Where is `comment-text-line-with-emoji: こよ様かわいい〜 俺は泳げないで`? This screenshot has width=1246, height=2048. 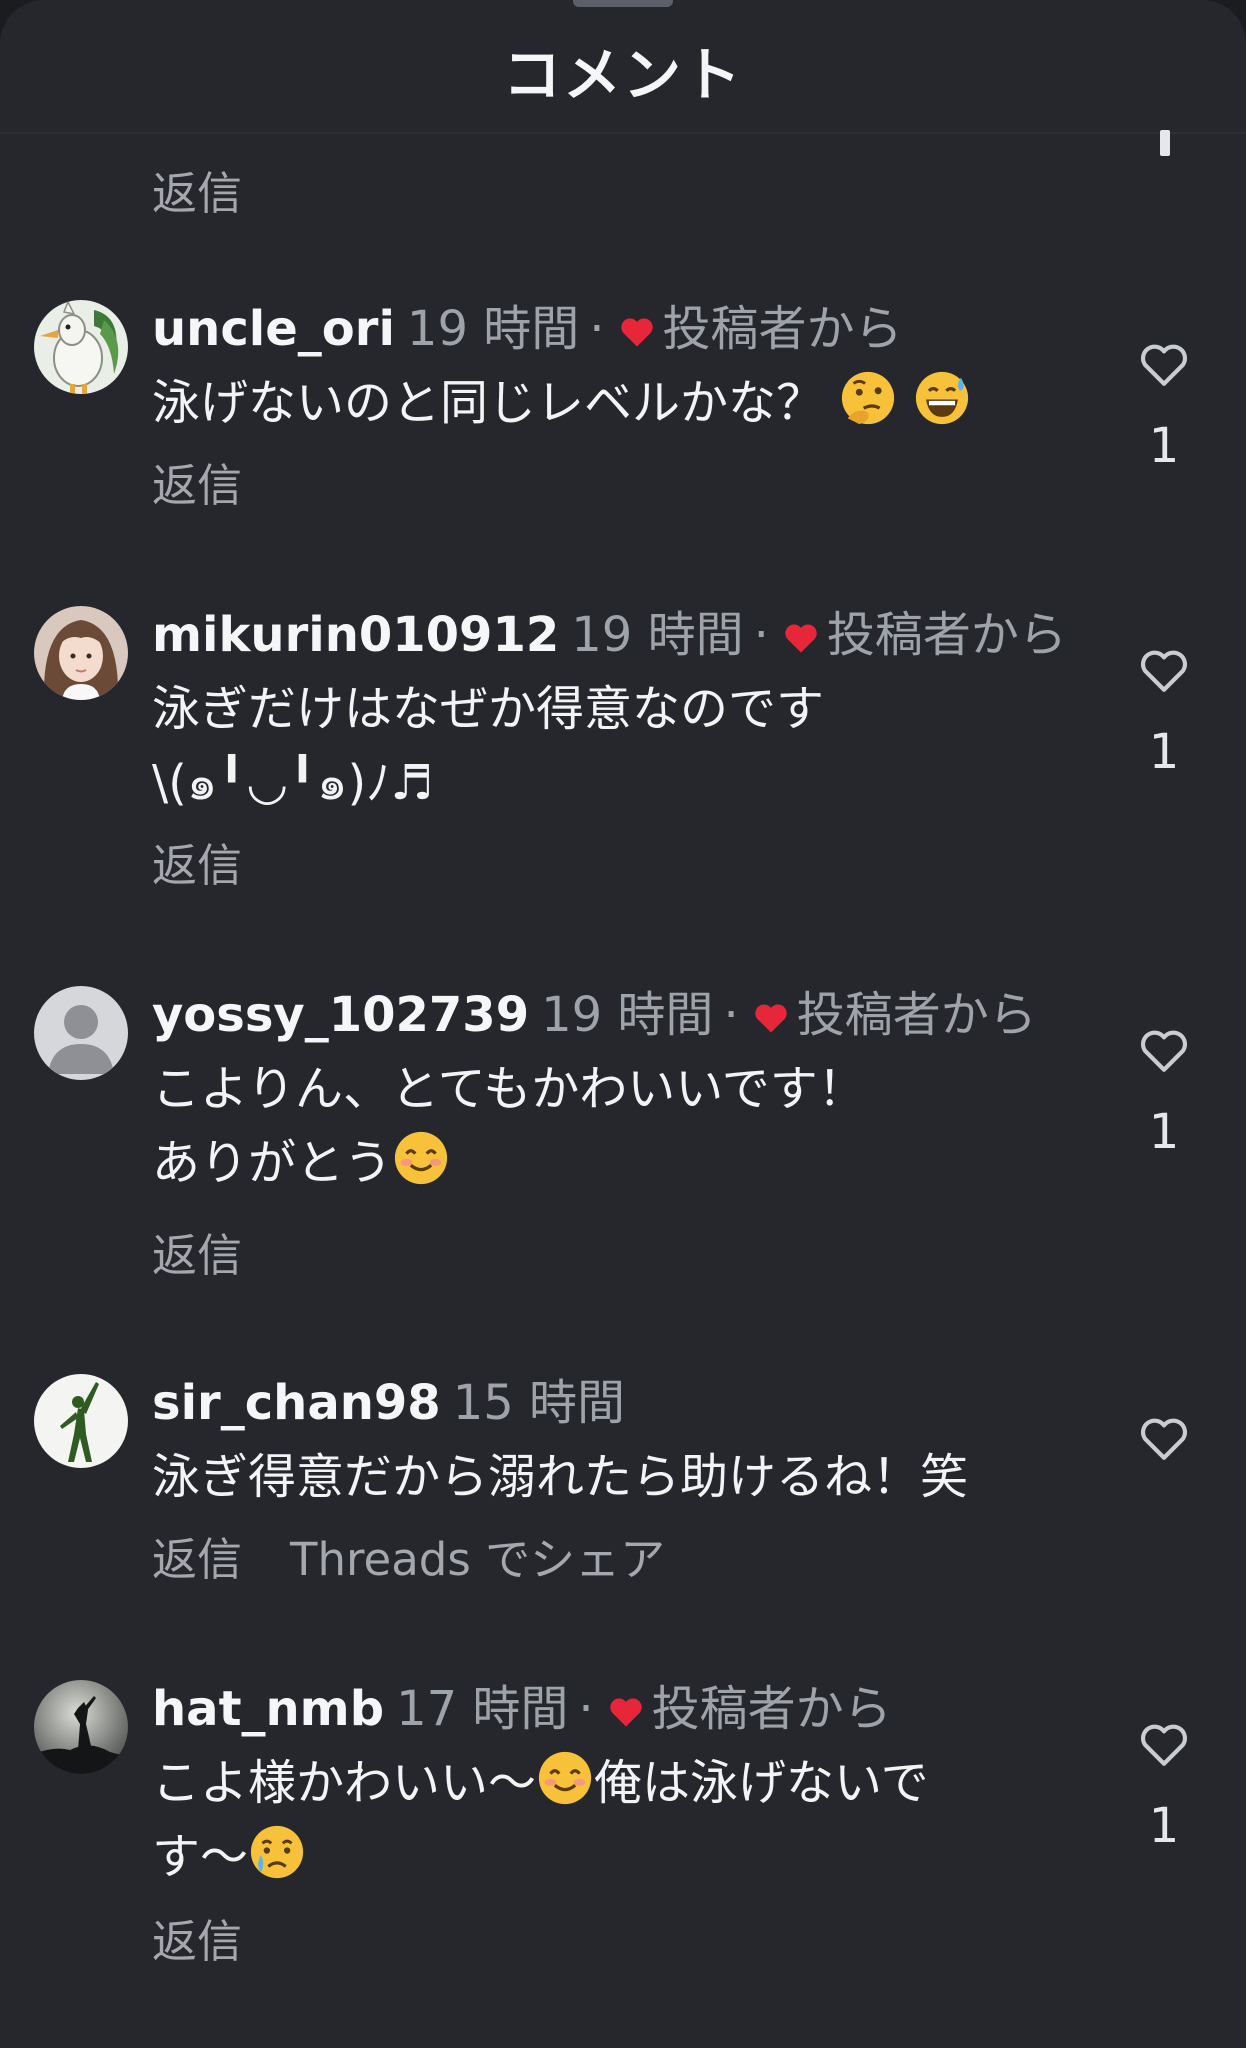
comment-text-line-with-emoji: こよ様かわいい〜 俺は泳げないで is located at coordinates (622, 1783).